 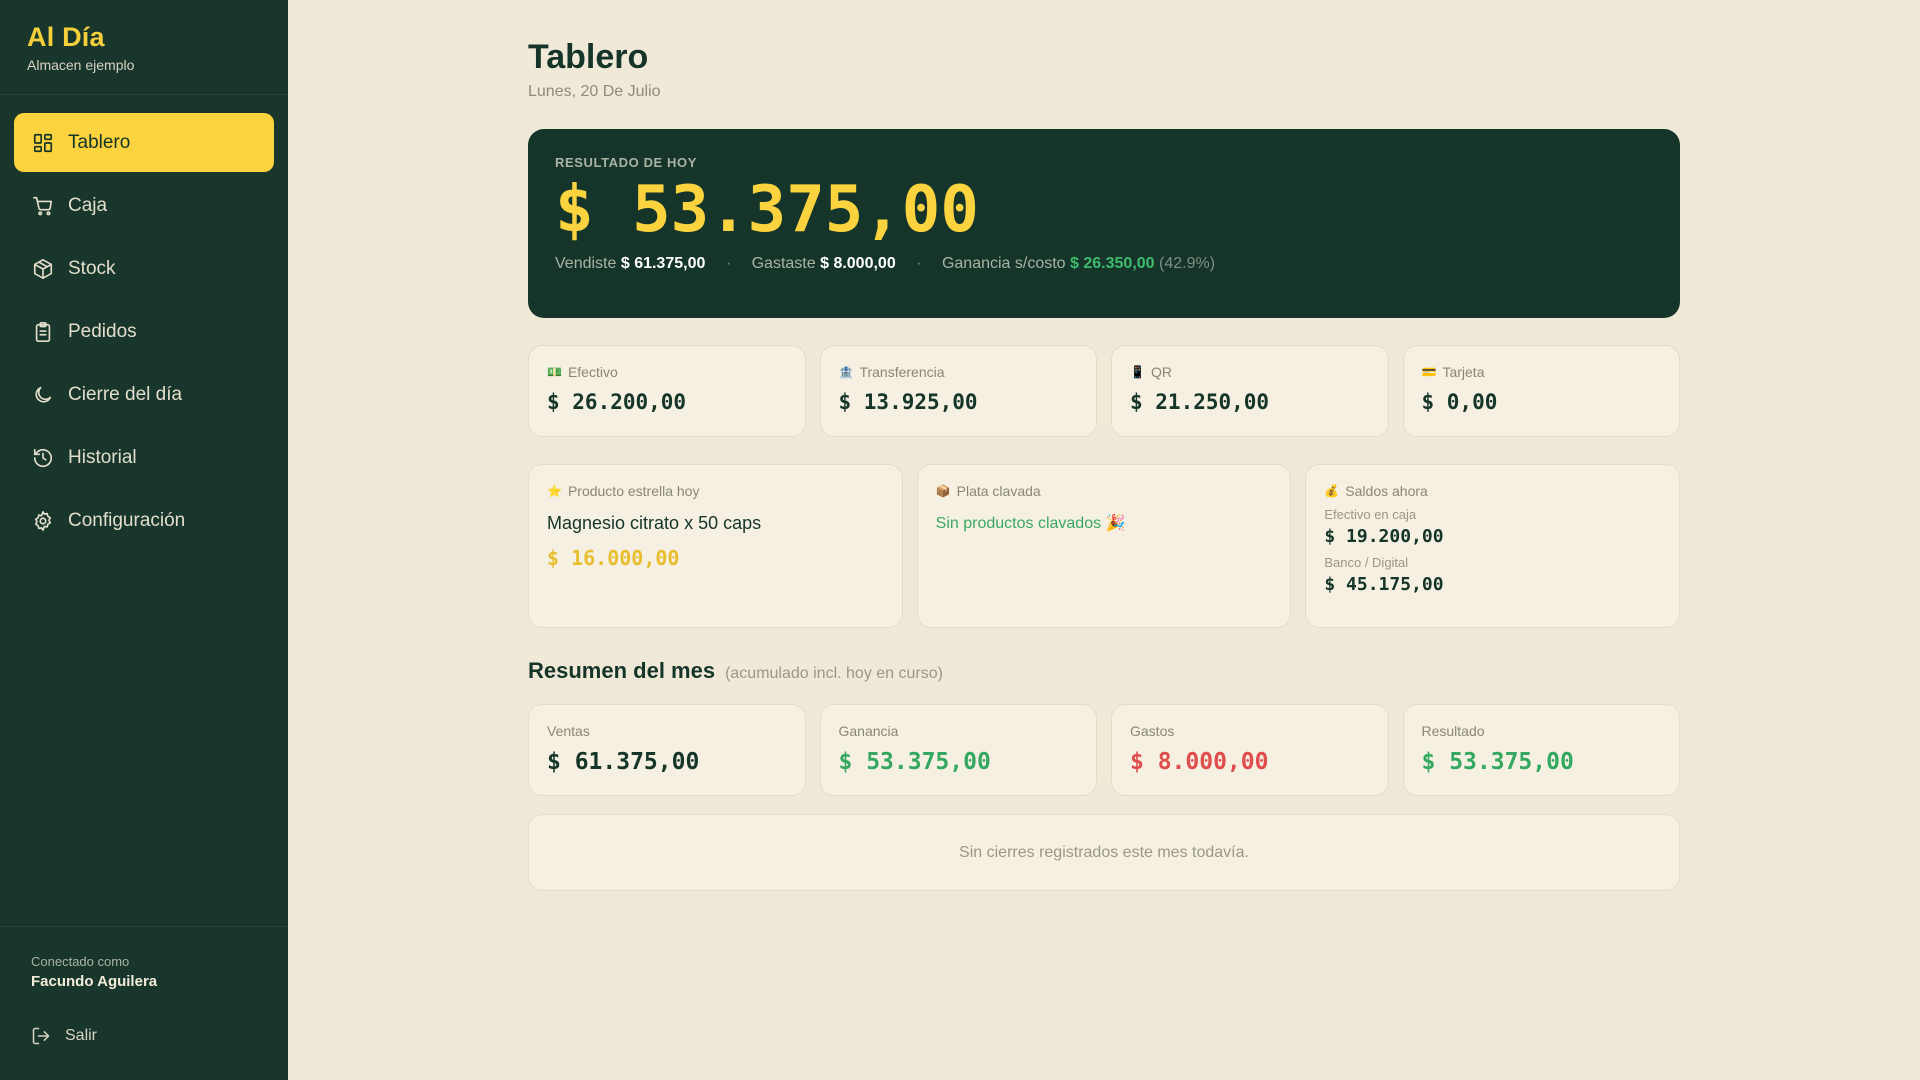 What do you see at coordinates (1384, 584) in the screenshot?
I see `bank-balance-value: $ 45.175,00` at bounding box center [1384, 584].